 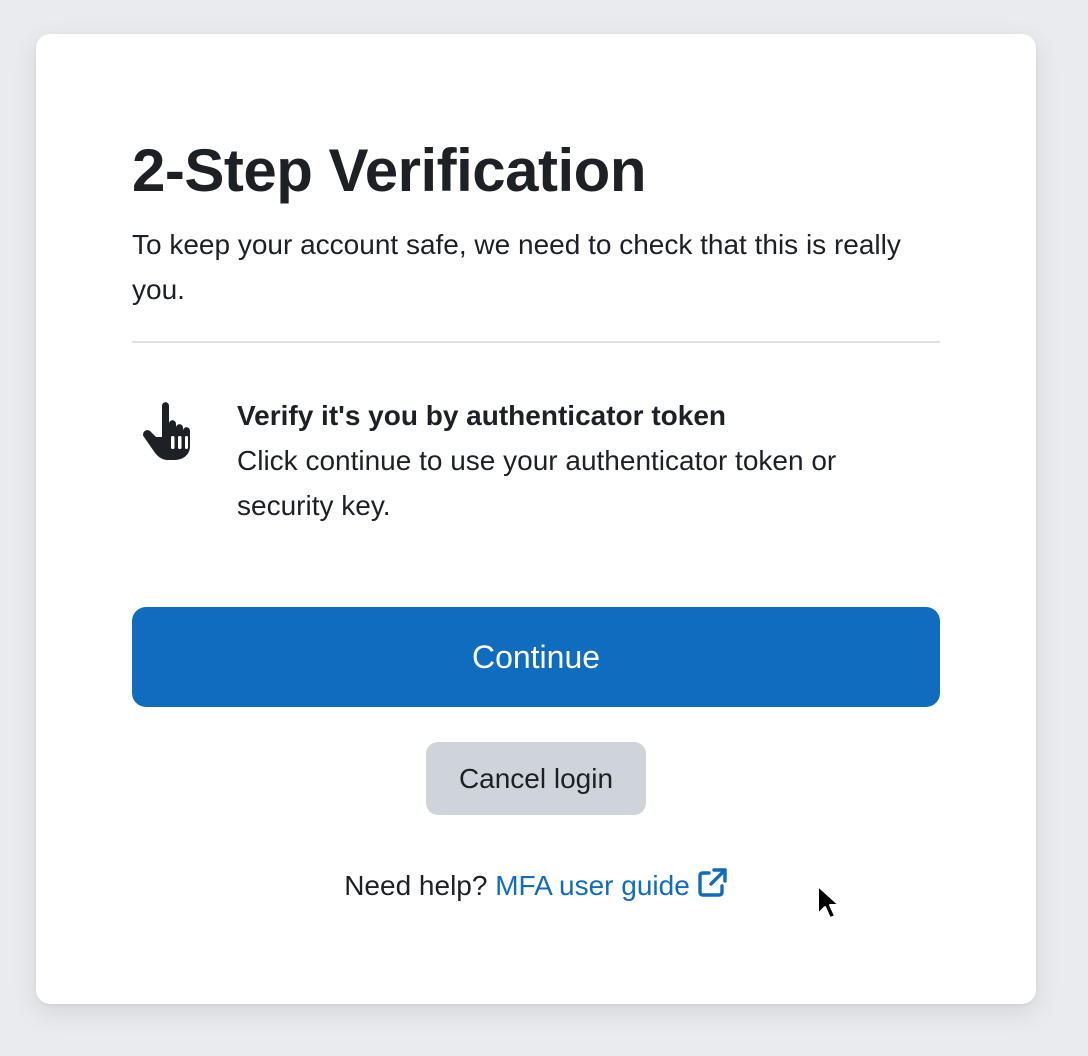 What do you see at coordinates (389, 170) in the screenshot?
I see `page-title: 2-Step Verification` at bounding box center [389, 170].